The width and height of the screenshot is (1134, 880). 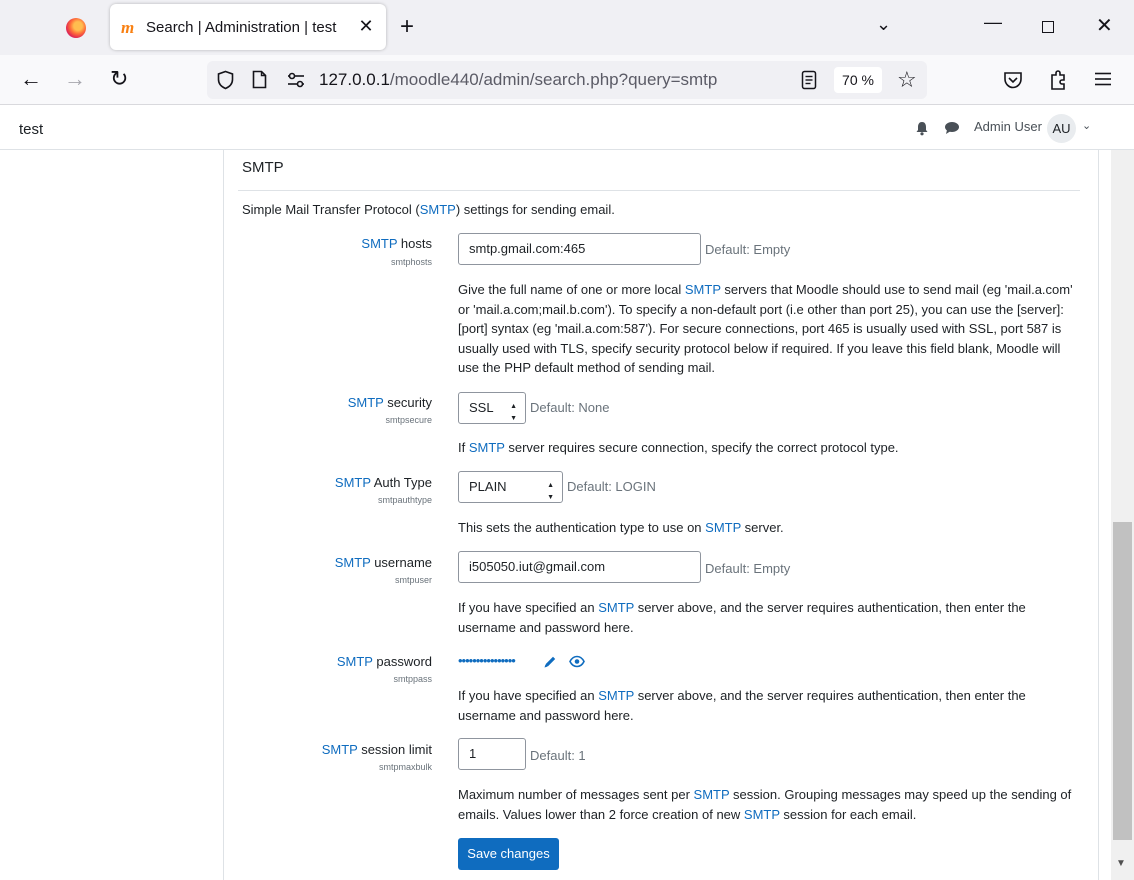 I want to click on help-text: Give the full name of one or more local, so click(x=571, y=289).